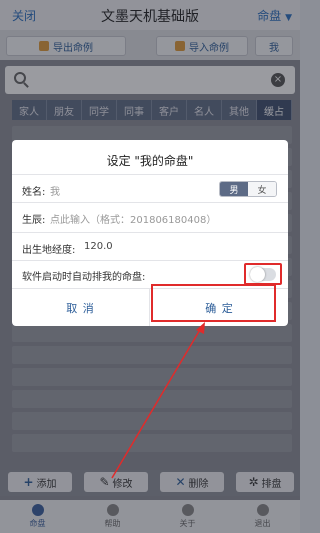 The image size is (320, 533). I want to click on gender-female-option: 女, so click(262, 189).